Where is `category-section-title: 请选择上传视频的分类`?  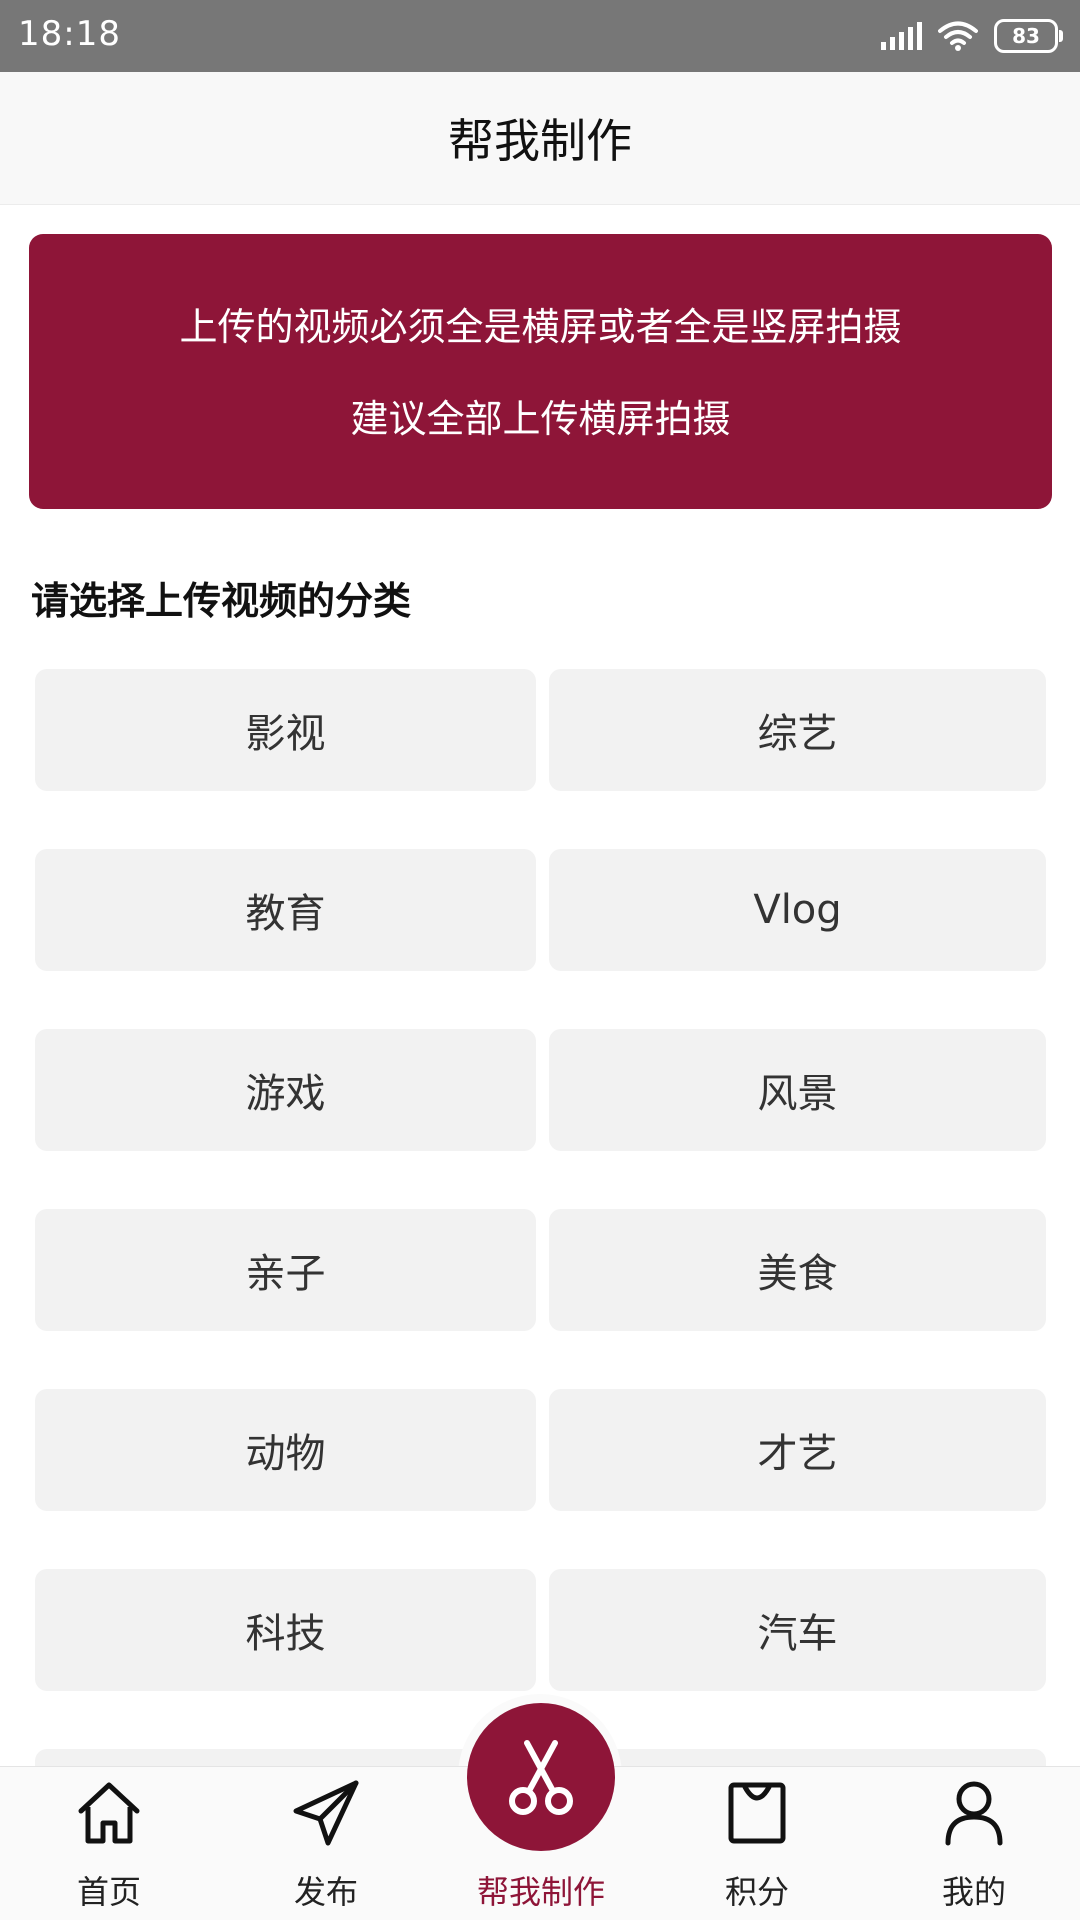 category-section-title: 请选择上传视频的分类 is located at coordinates (221, 601).